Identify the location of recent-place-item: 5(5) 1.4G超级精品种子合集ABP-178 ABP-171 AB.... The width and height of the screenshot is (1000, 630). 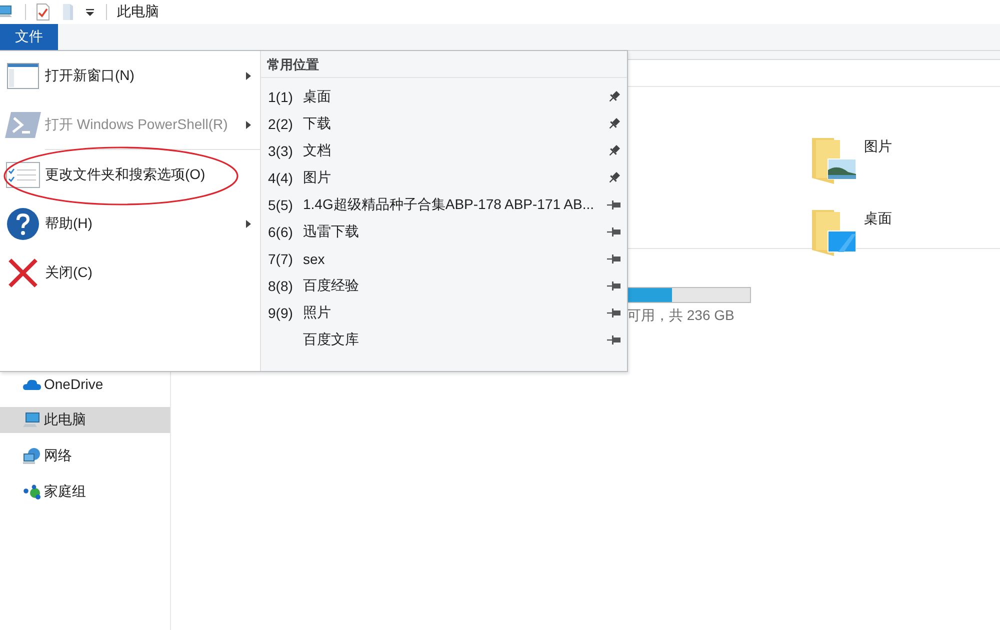
(444, 204).